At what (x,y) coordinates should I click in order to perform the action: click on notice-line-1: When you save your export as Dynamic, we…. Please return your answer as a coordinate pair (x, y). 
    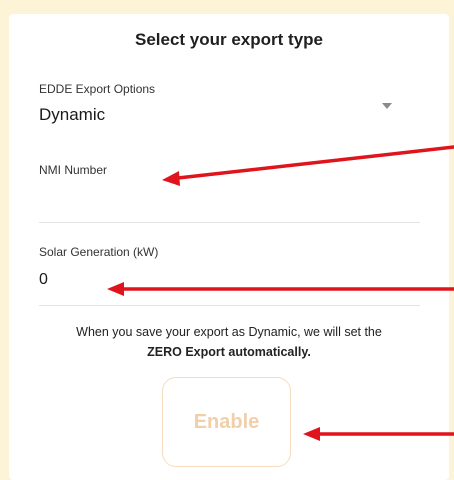
    Looking at the image, I should click on (229, 332).